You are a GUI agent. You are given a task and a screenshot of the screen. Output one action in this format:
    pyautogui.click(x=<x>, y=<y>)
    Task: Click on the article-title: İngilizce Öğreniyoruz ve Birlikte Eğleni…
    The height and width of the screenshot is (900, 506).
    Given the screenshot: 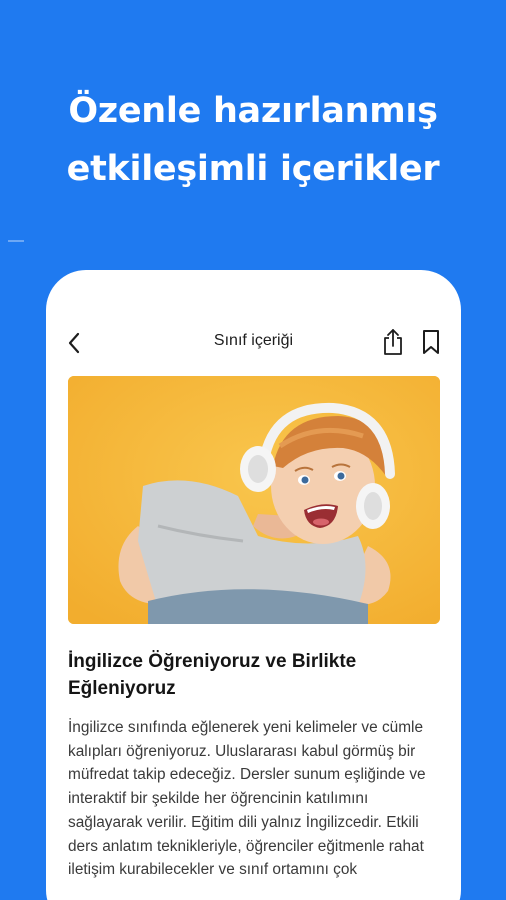 What is the action you would take?
    pyautogui.click(x=212, y=675)
    